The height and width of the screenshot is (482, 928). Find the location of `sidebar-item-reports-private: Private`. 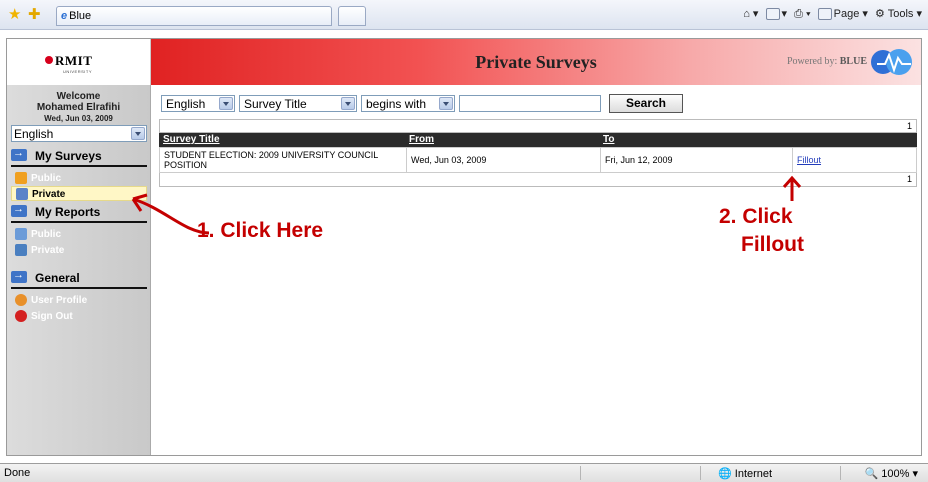

sidebar-item-reports-private: Private is located at coordinates (79, 250).